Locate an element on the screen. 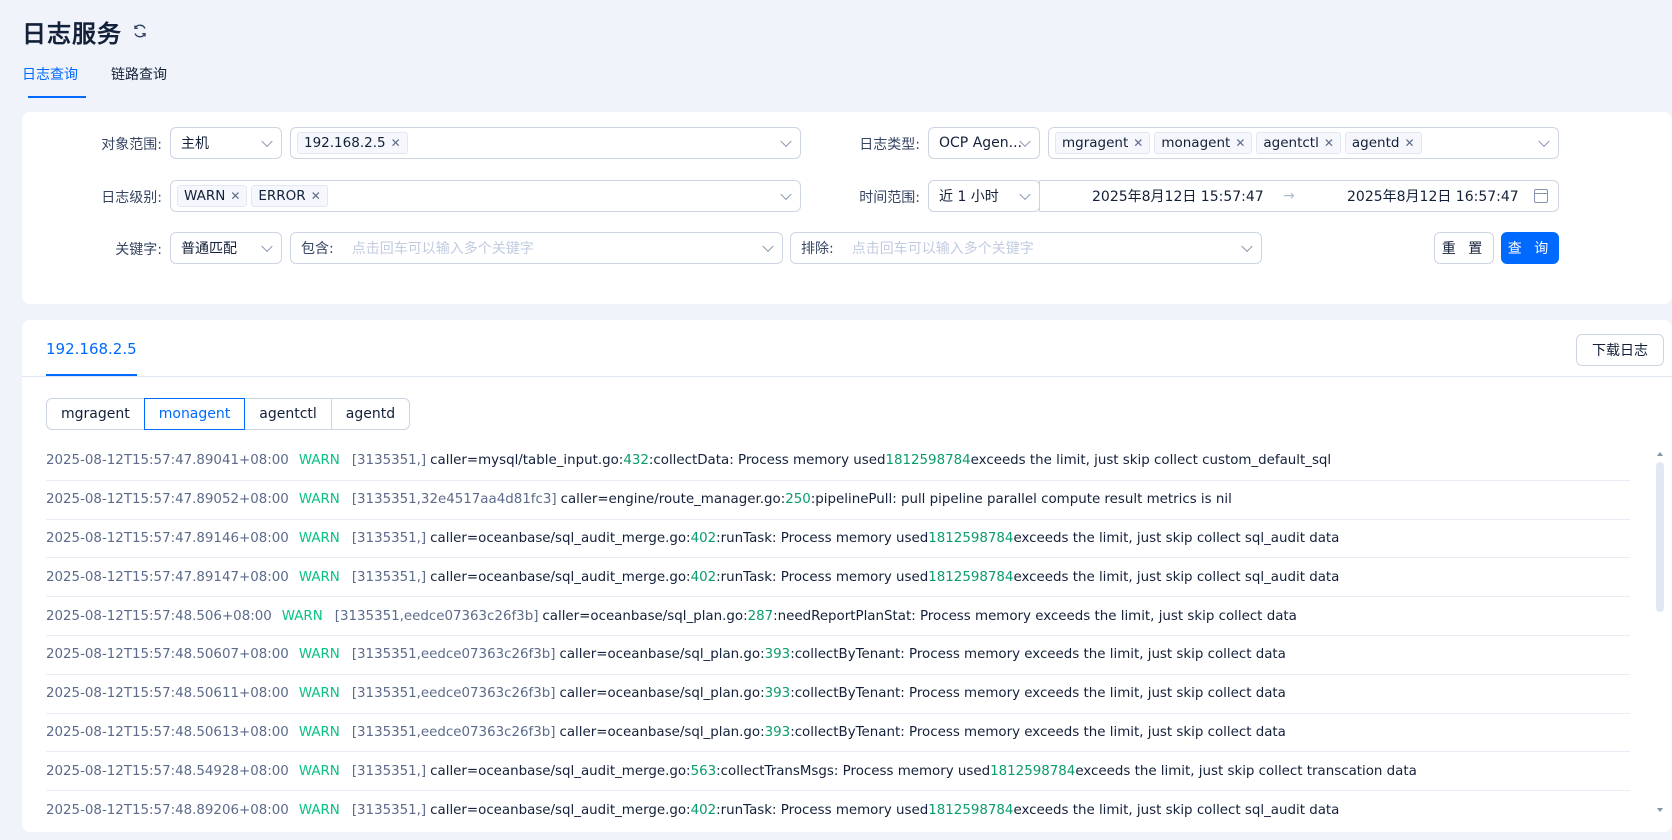 This screenshot has width=1672, height=840. host-tag: 192.168.2.5 ✕ is located at coordinates (352, 143).